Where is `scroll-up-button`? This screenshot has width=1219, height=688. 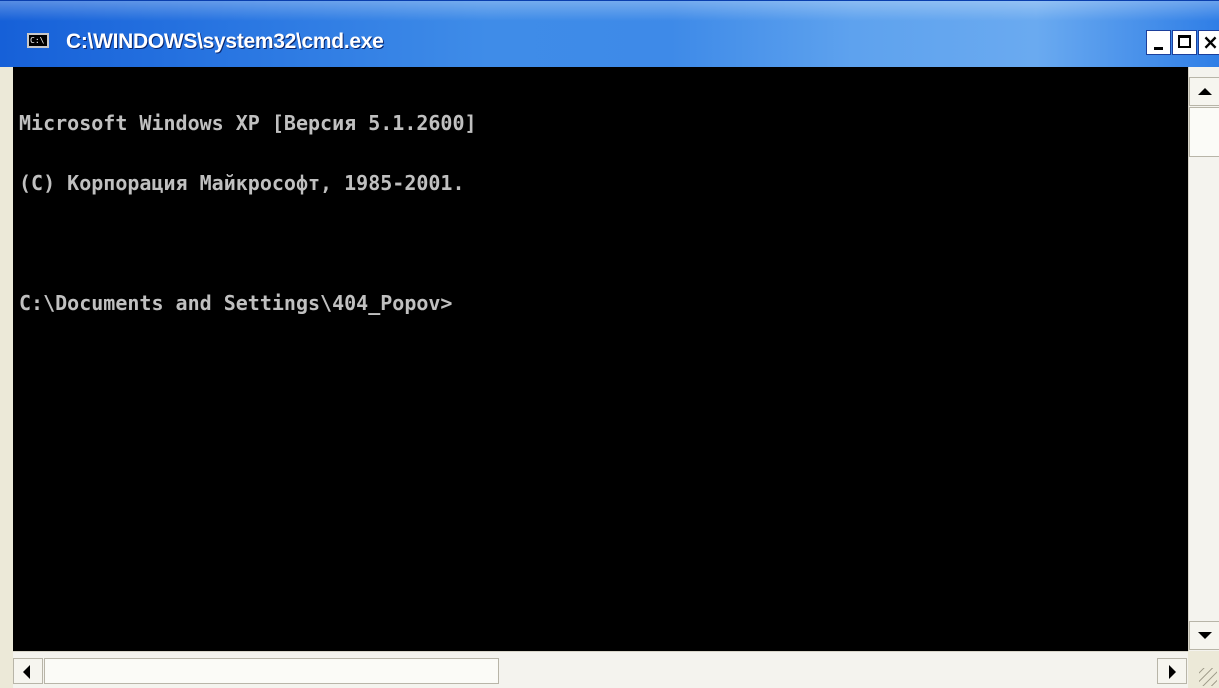
scroll-up-button is located at coordinates (1204, 91).